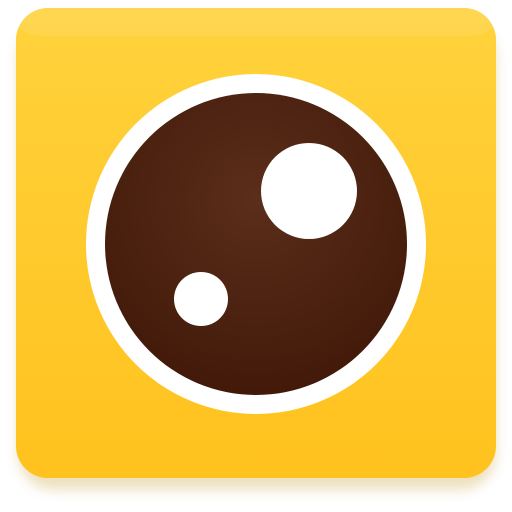 This screenshot has width=512, height=512. What do you see at coordinates (309, 191) in the screenshot?
I see `lens-highlight-large` at bounding box center [309, 191].